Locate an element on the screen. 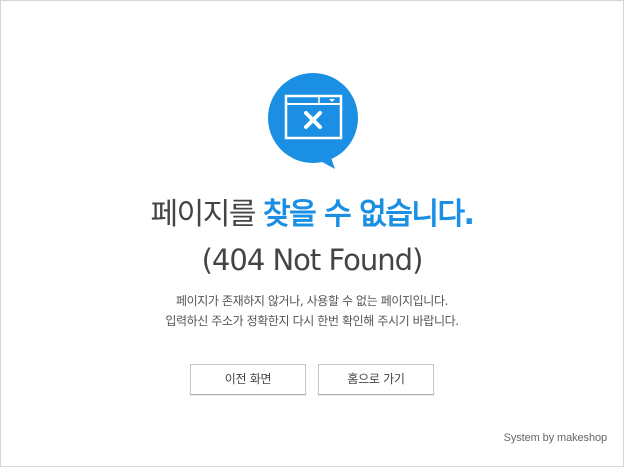 This screenshot has width=624, height=467. error-description-line-2: 입력하신 주소가 정확한지 다시 한번 확인해 주시기 바랍니다. is located at coordinates (312, 321).